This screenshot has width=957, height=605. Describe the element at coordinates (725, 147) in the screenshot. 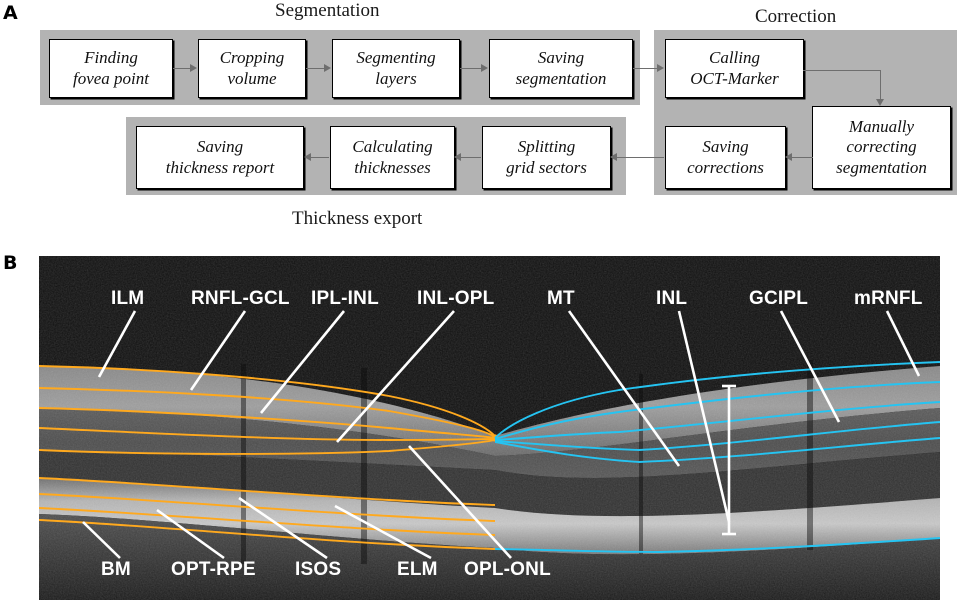

I see `node-saving-corrections-line1: Saving` at that location.